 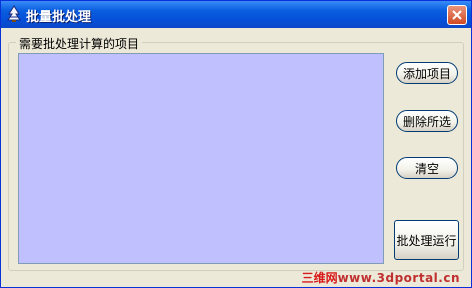 What do you see at coordinates (14, 13) in the screenshot?
I see `tree-app-icon` at bounding box center [14, 13].